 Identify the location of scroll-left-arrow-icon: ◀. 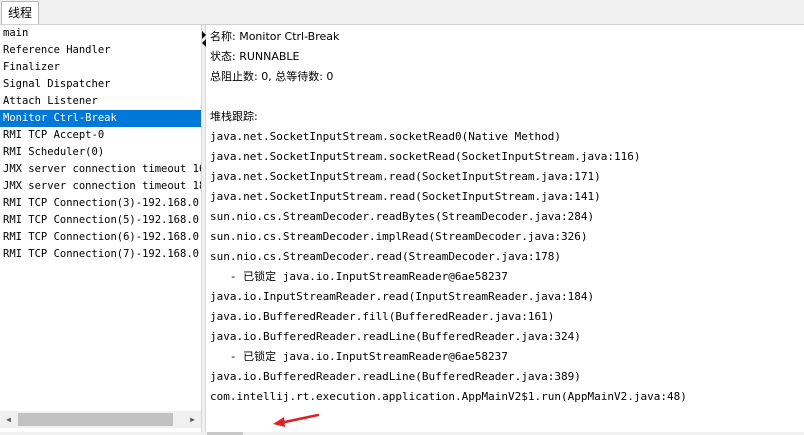
(8, 419).